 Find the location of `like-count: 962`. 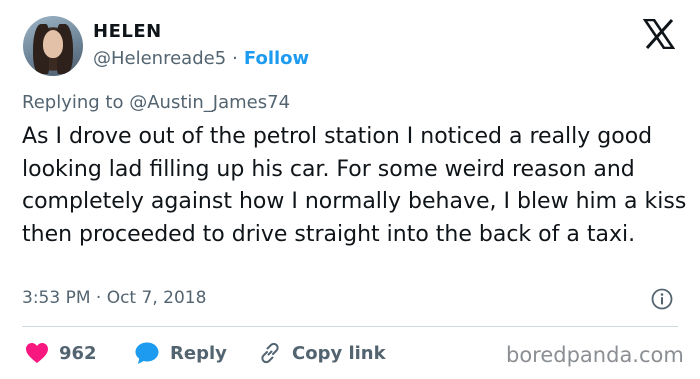

like-count: 962 is located at coordinates (78, 353).